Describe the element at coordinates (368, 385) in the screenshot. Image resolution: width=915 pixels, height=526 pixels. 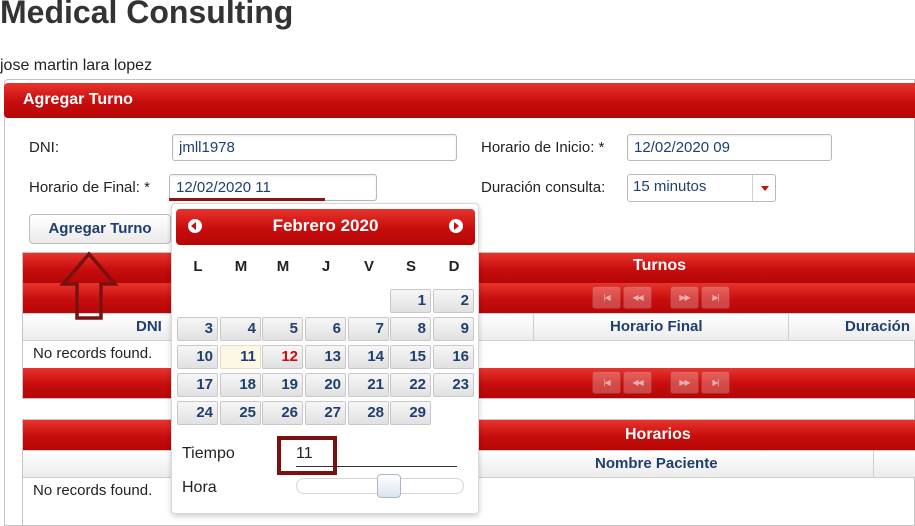
I see `calendar-day: 21` at that location.